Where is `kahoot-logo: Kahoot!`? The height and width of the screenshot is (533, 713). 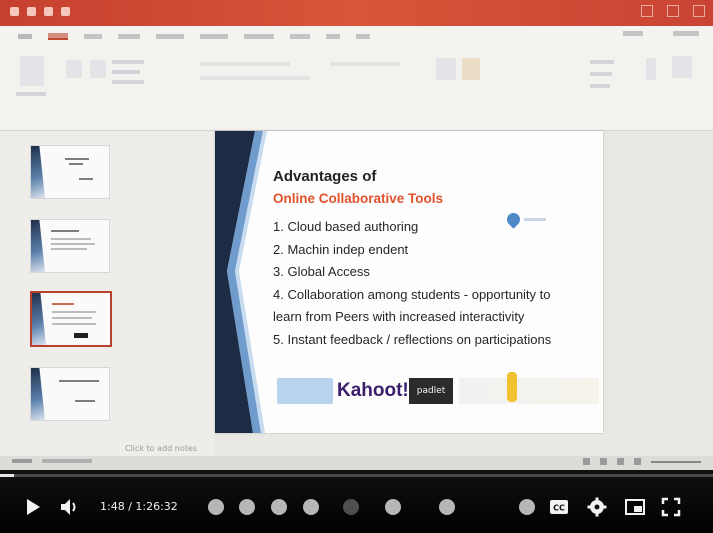 kahoot-logo: Kahoot! is located at coordinates (373, 390).